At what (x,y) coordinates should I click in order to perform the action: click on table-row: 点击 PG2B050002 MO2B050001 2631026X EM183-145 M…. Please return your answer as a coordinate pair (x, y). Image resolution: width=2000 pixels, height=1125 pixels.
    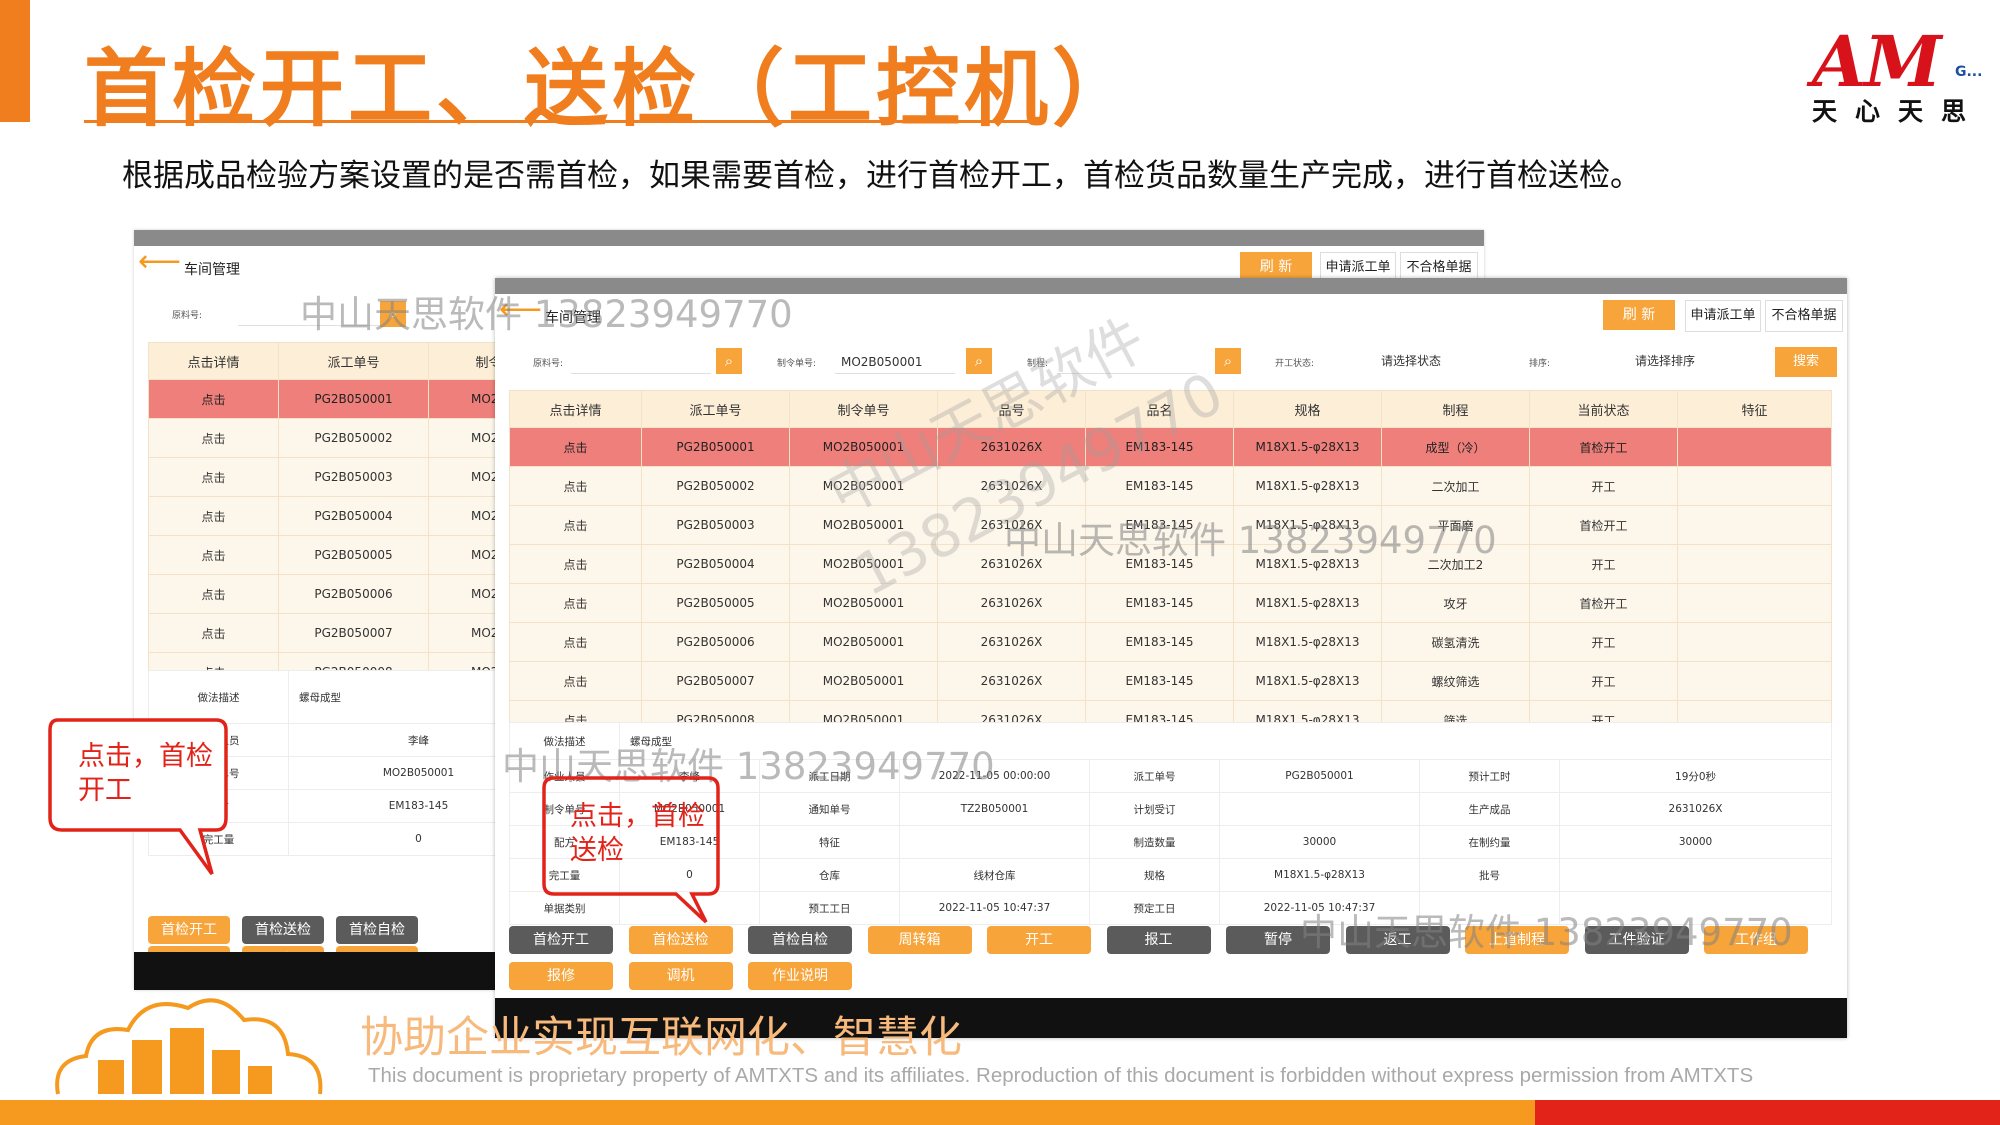
    Looking at the image, I should click on (1170, 486).